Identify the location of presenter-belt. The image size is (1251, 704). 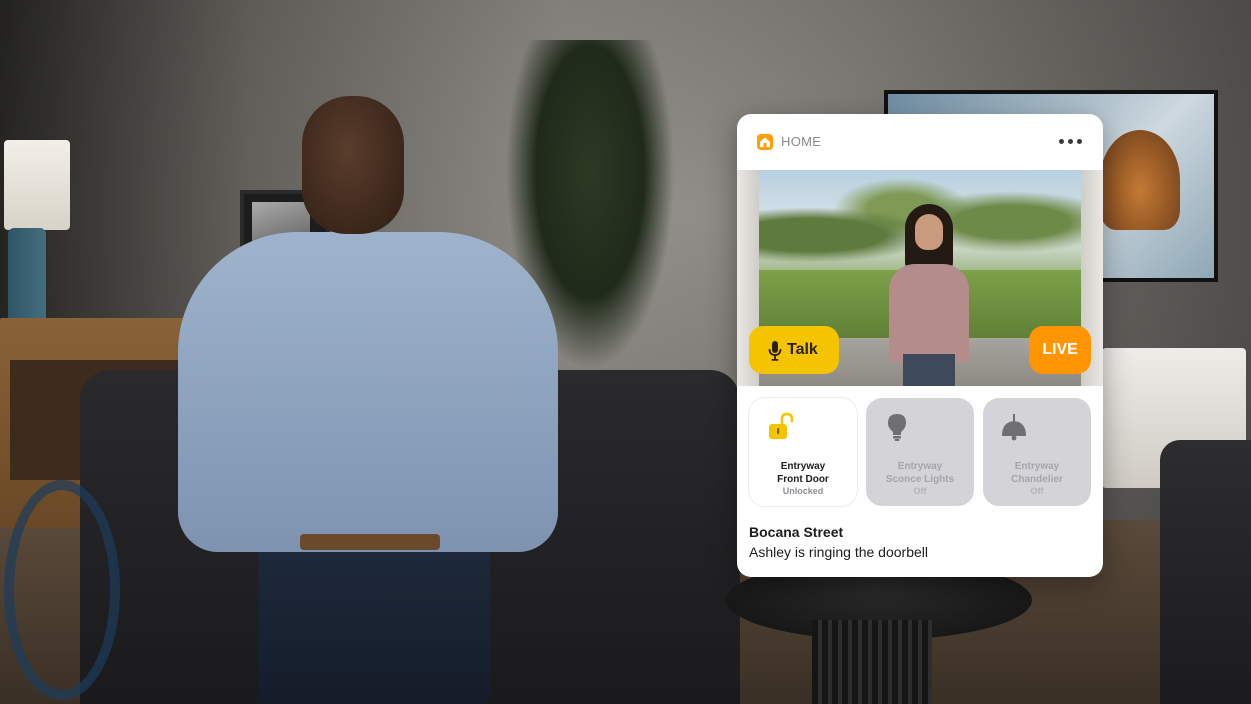
(370, 542).